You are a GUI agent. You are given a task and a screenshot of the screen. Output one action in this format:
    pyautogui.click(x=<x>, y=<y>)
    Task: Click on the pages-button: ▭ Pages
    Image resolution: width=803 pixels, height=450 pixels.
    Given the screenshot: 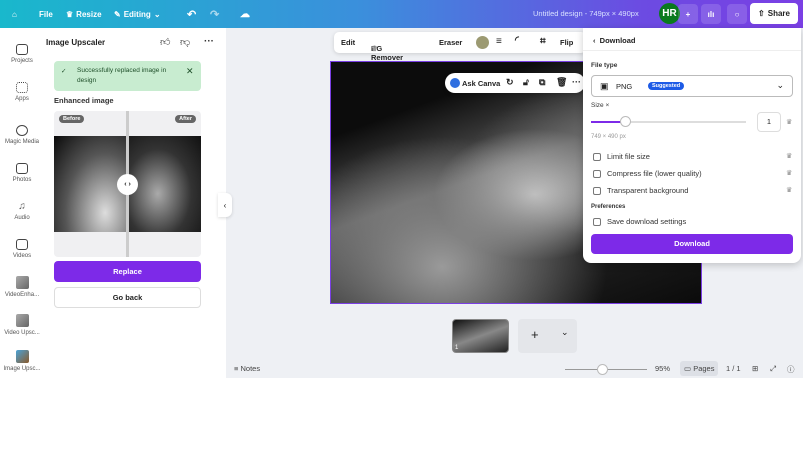 What is the action you would take?
    pyautogui.click(x=699, y=368)
    